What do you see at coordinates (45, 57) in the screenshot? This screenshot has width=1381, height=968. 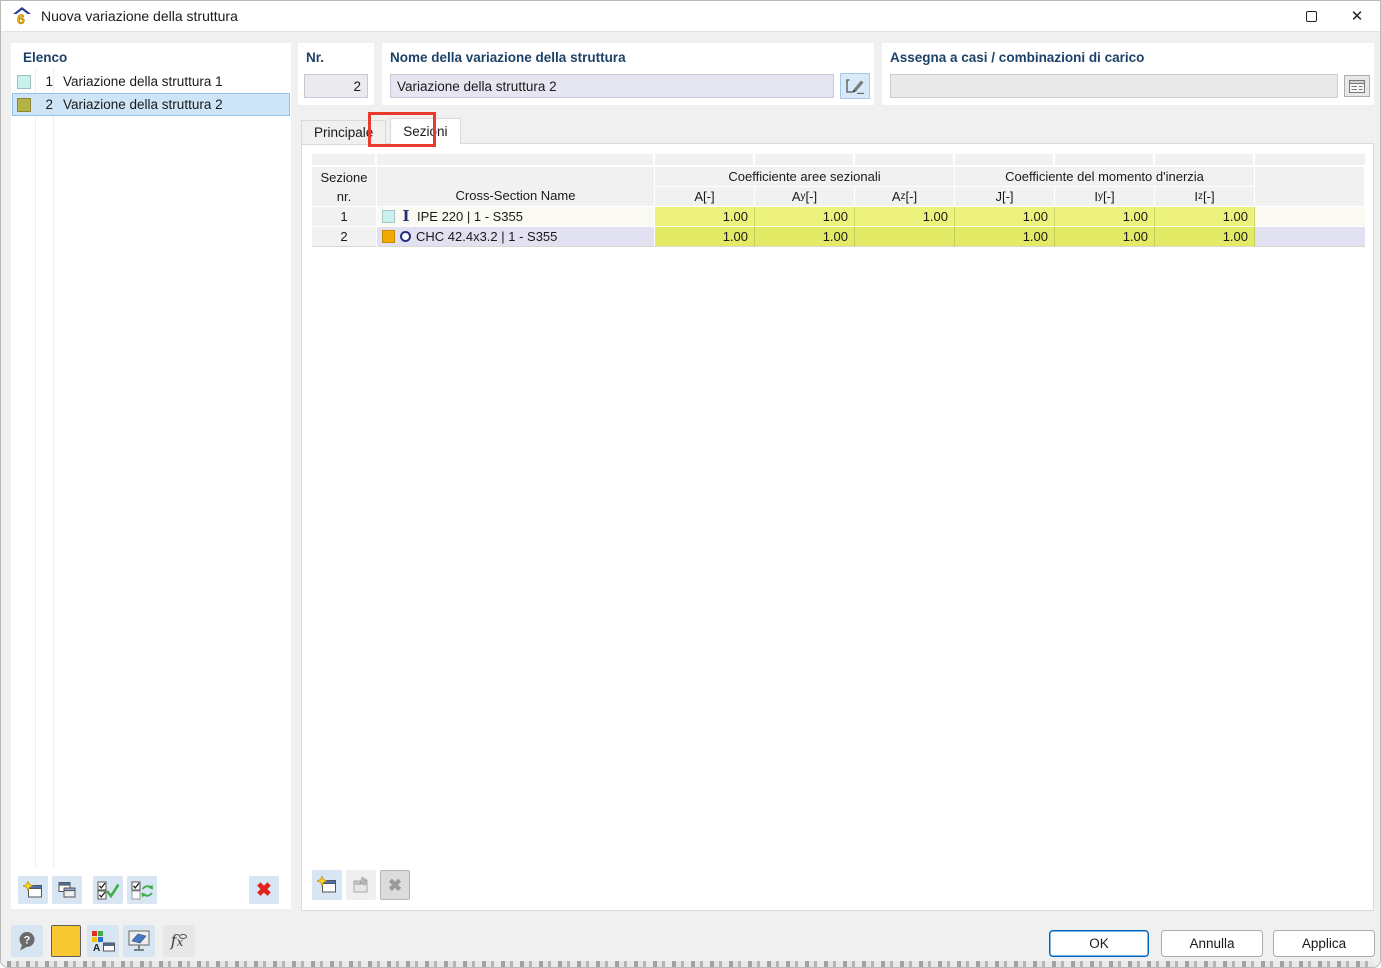 I see `list-header: Elenco` at bounding box center [45, 57].